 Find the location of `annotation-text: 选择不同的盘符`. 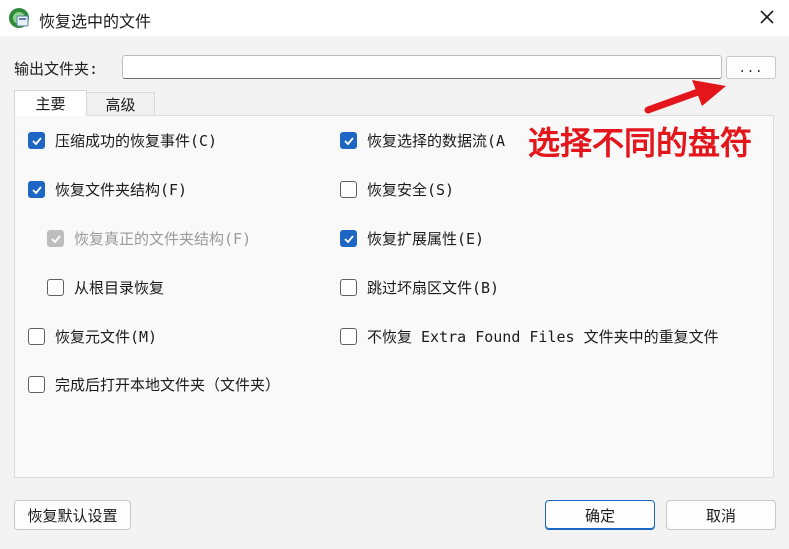

annotation-text: 选择不同的盘符 is located at coordinates (640, 143).